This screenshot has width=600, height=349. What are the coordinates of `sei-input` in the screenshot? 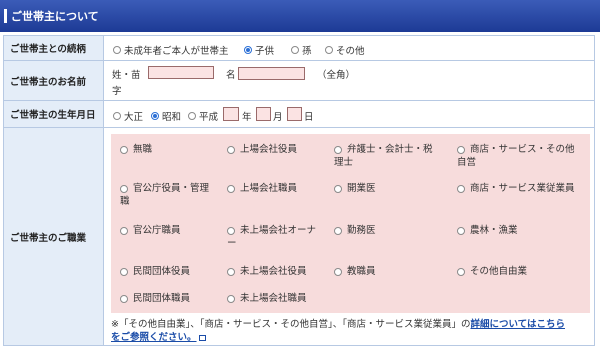 It's located at (181, 72).